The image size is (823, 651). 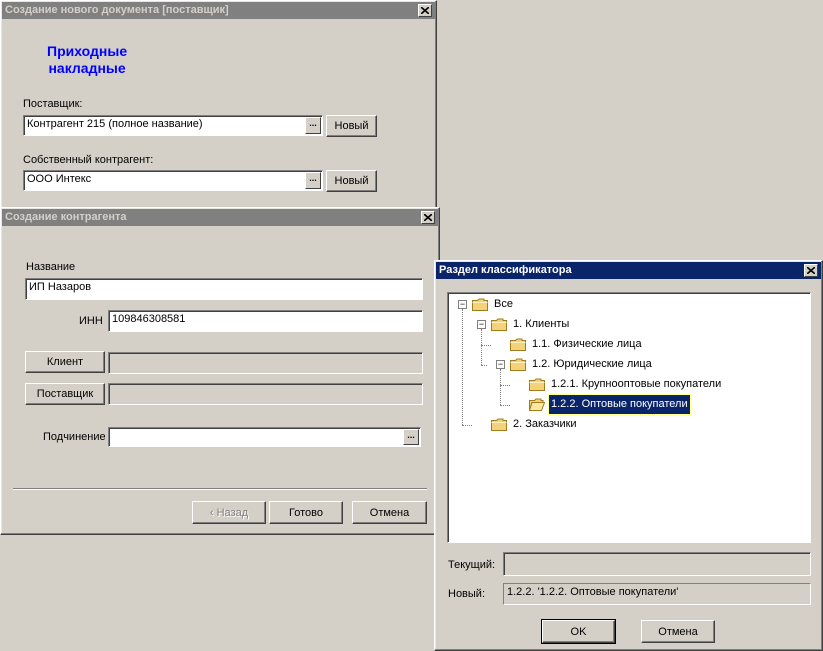 I want to click on new-document-title: Создание нового документа [поставщик], so click(x=117, y=10).